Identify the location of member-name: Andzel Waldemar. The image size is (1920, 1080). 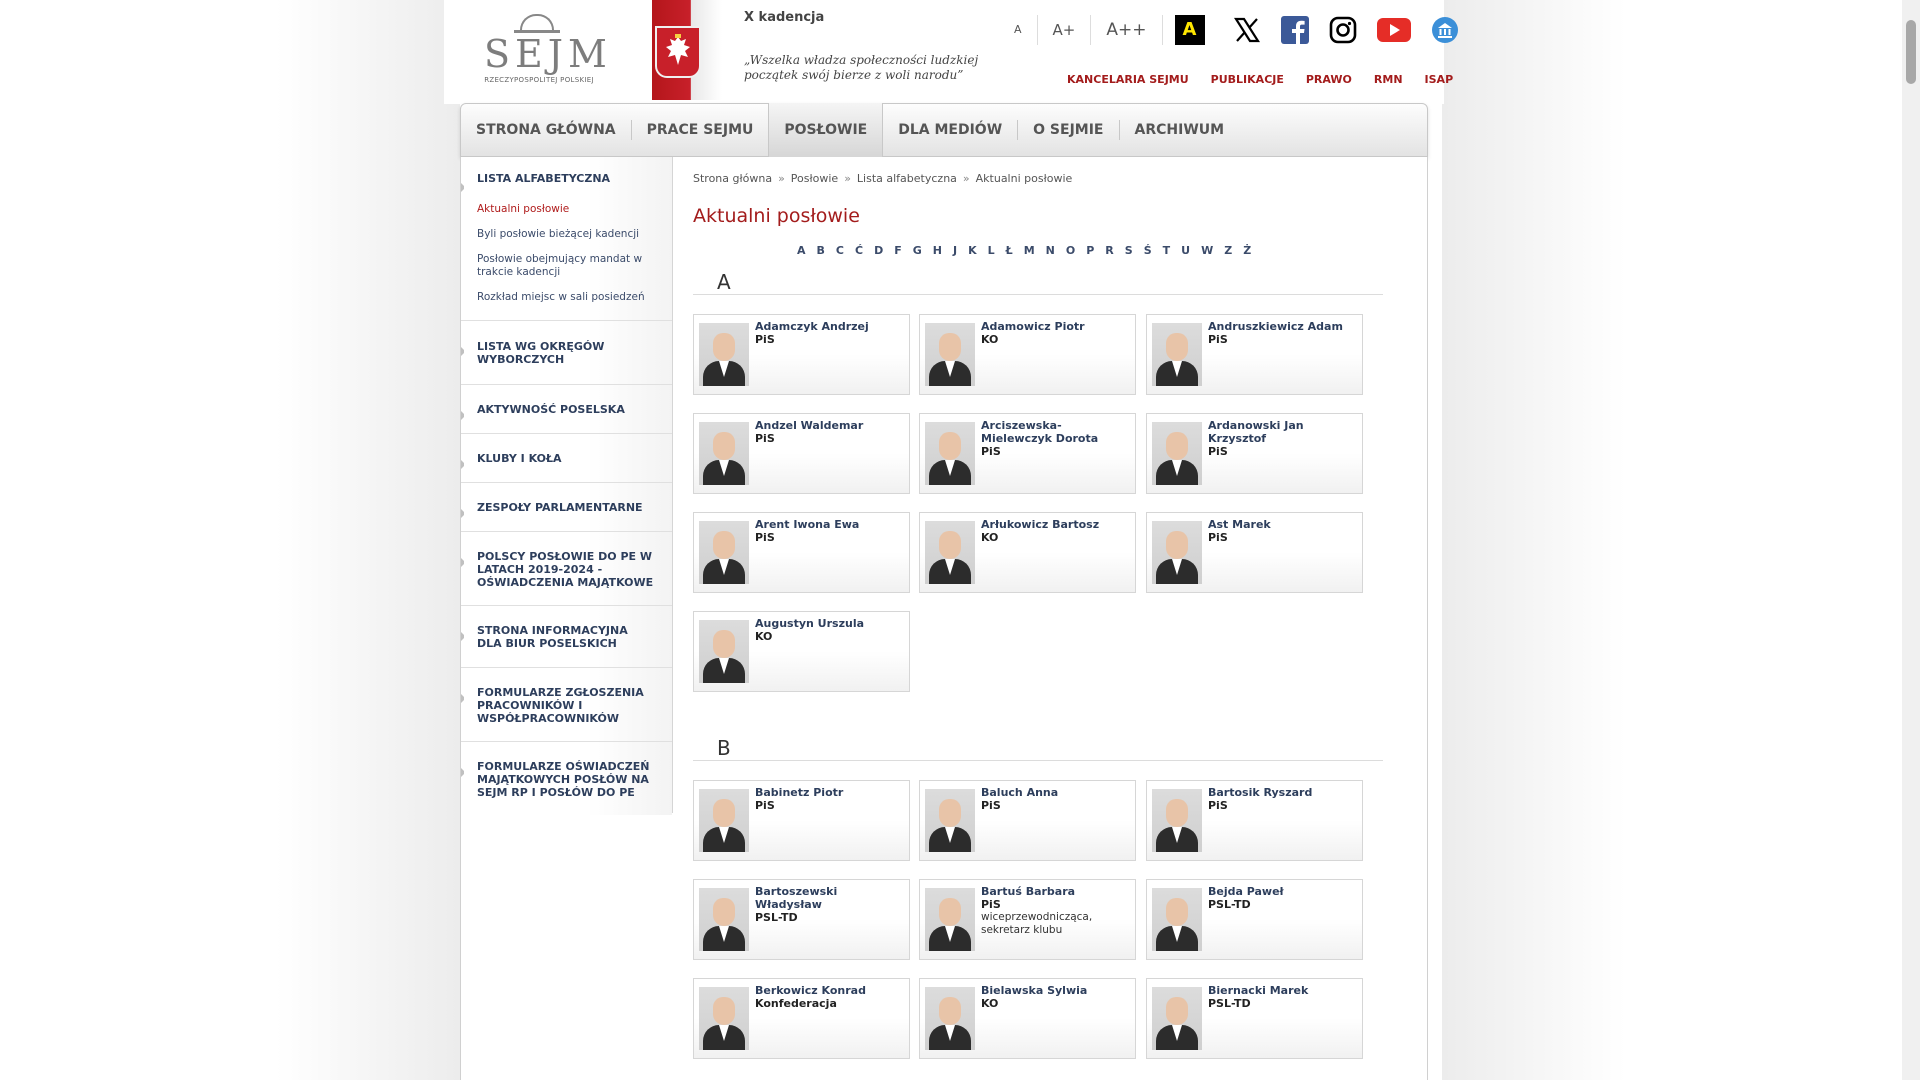
(830, 425).